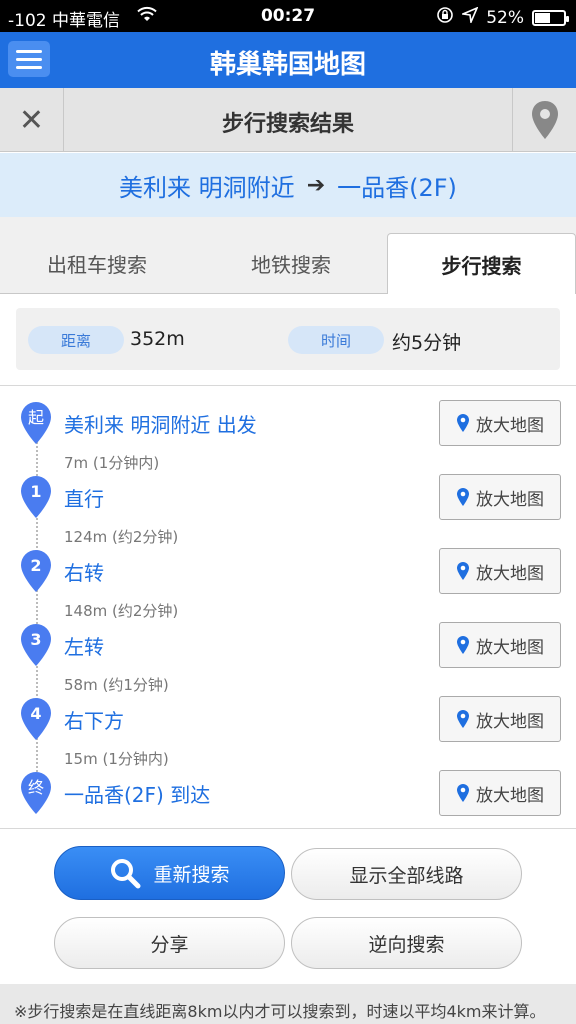 The height and width of the screenshot is (1024, 576). I want to click on distance-label: 距离, so click(76, 340).